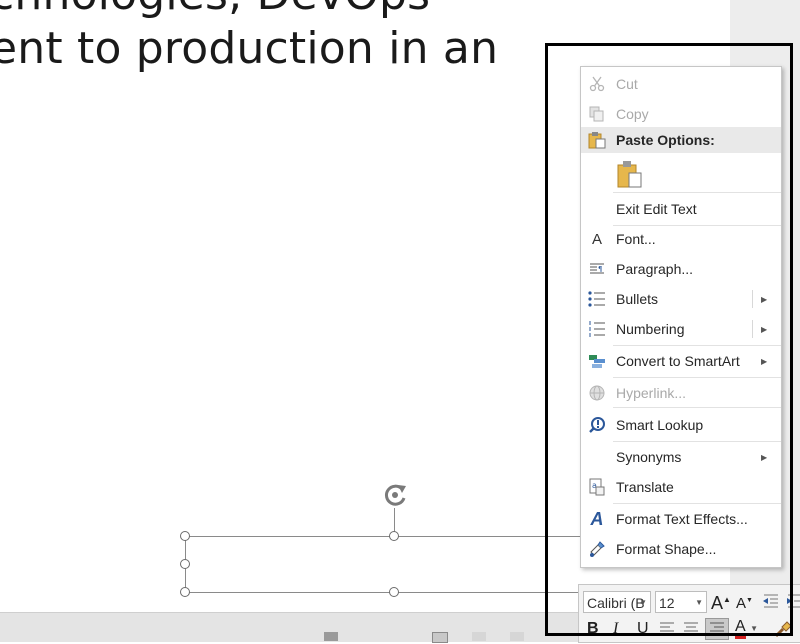 Image resolution: width=800 pixels, height=644 pixels. What do you see at coordinates (650, 329) in the screenshot?
I see `menu-label-numbering: Numbering` at bounding box center [650, 329].